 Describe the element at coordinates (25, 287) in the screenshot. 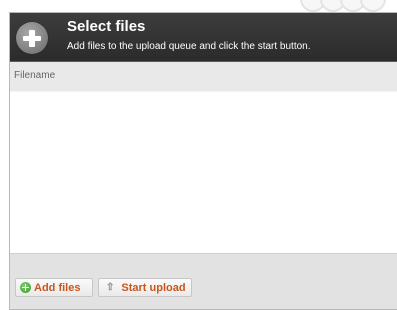

I see `add-icon` at that location.